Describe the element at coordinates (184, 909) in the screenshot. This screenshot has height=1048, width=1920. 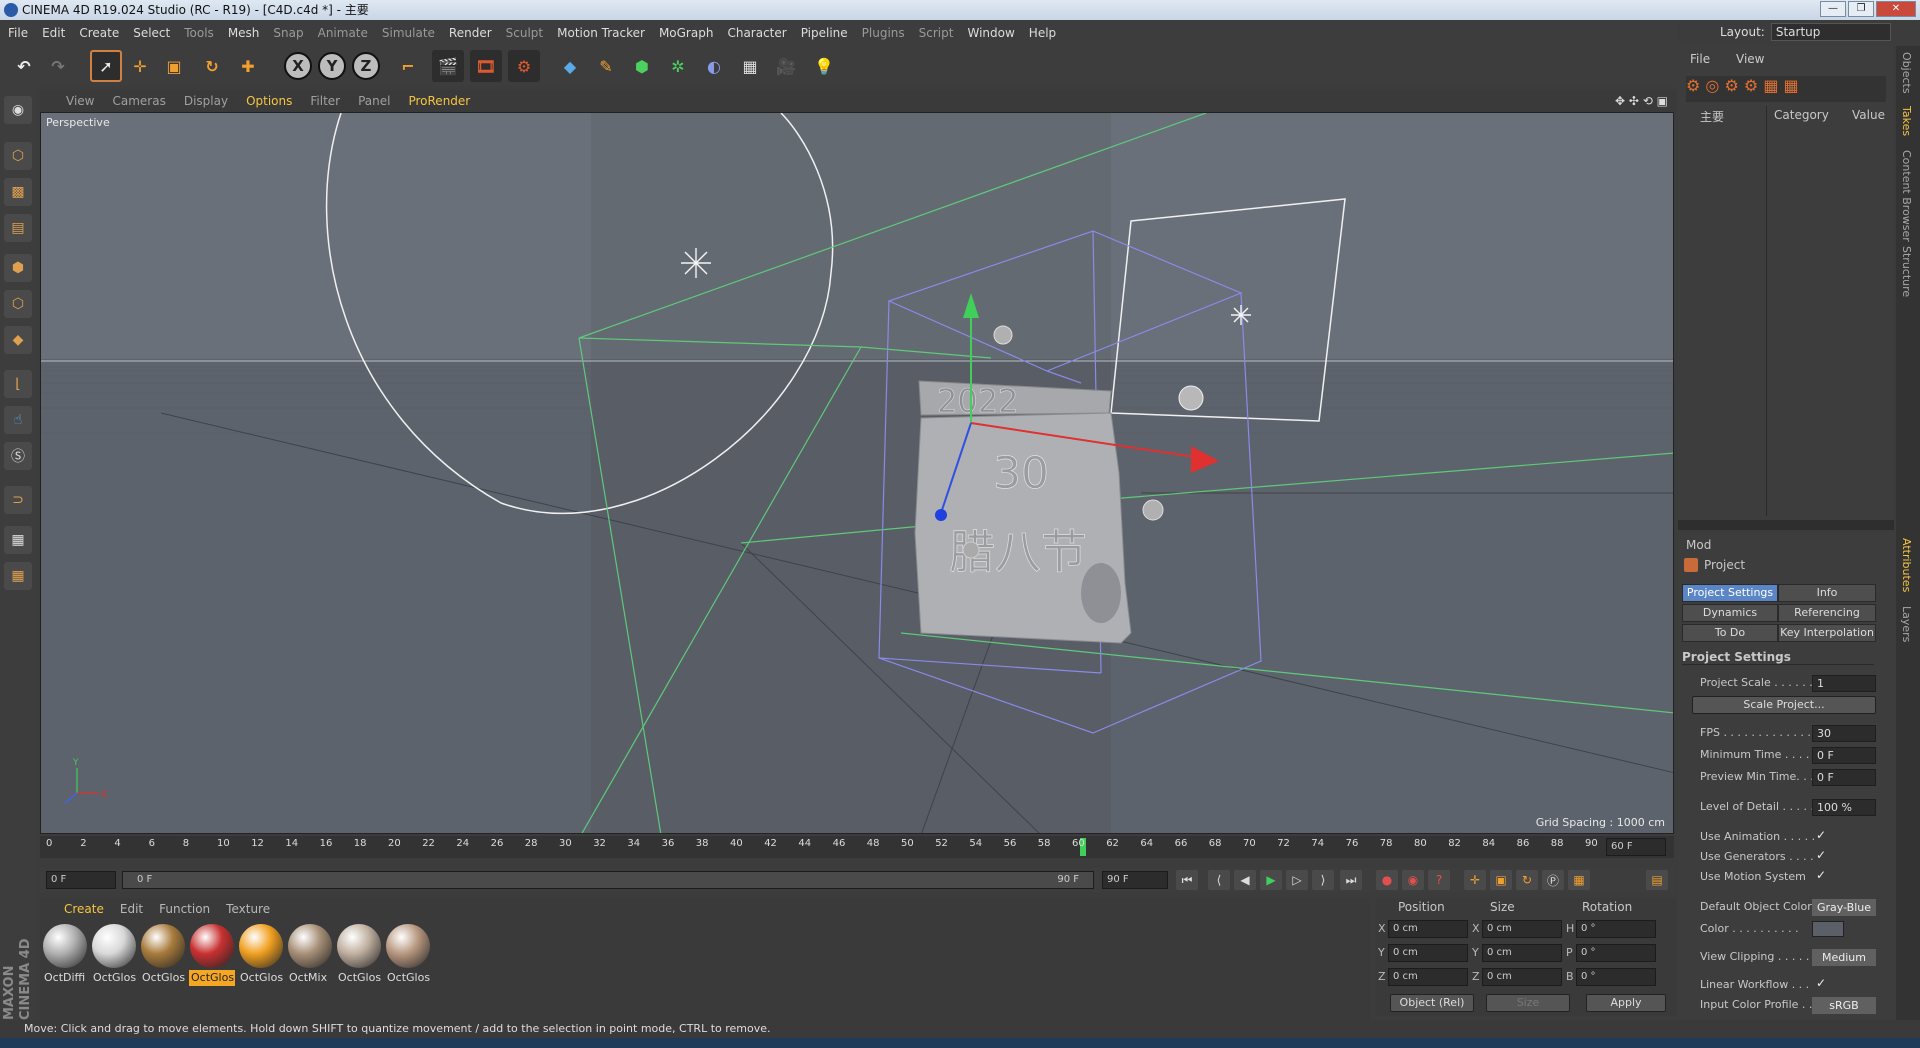
I see `material-menu-function: Function` at that location.